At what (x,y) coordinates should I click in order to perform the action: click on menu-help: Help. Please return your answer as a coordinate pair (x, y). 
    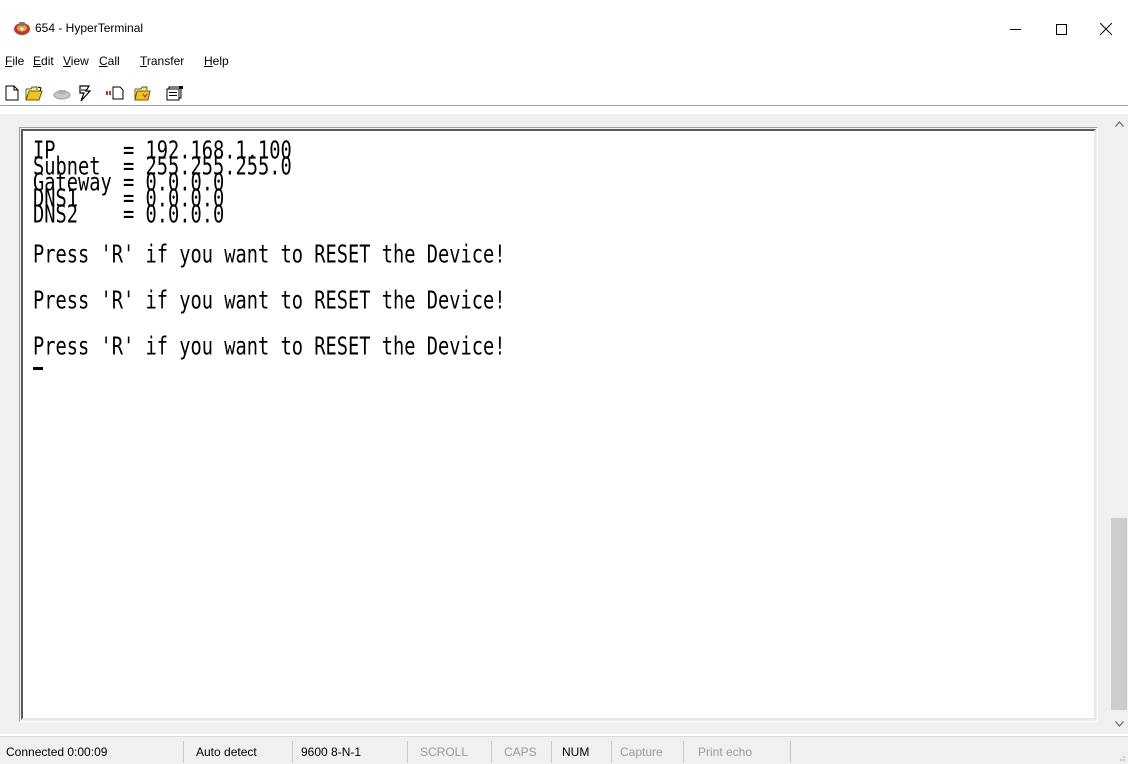
    Looking at the image, I should click on (216, 61).